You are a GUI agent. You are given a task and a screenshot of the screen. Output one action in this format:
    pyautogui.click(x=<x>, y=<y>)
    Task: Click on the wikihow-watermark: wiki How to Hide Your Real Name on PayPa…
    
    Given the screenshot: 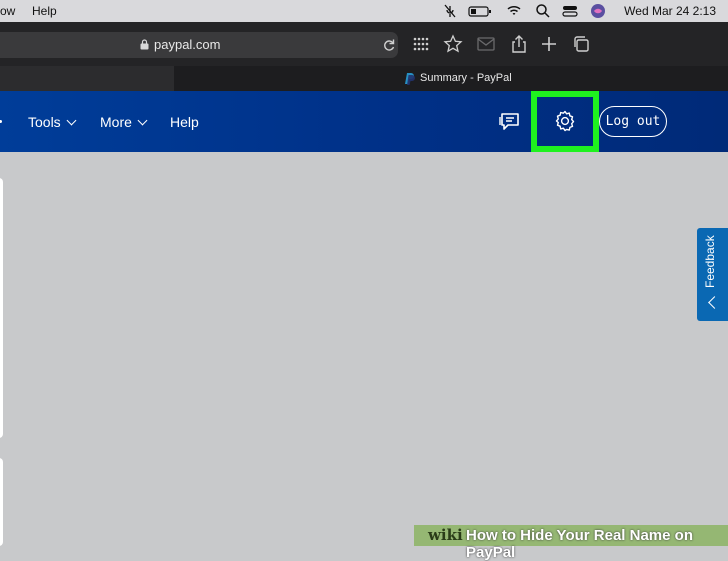 What is the action you would take?
    pyautogui.click(x=571, y=543)
    